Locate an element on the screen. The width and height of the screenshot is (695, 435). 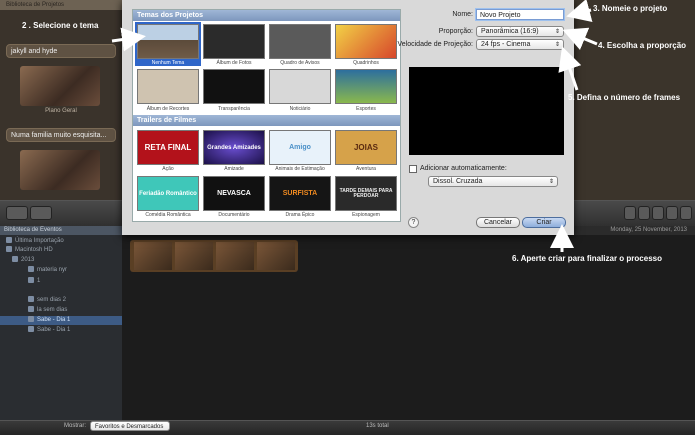
arrow-to-theme is located at coordinates (128, 39).